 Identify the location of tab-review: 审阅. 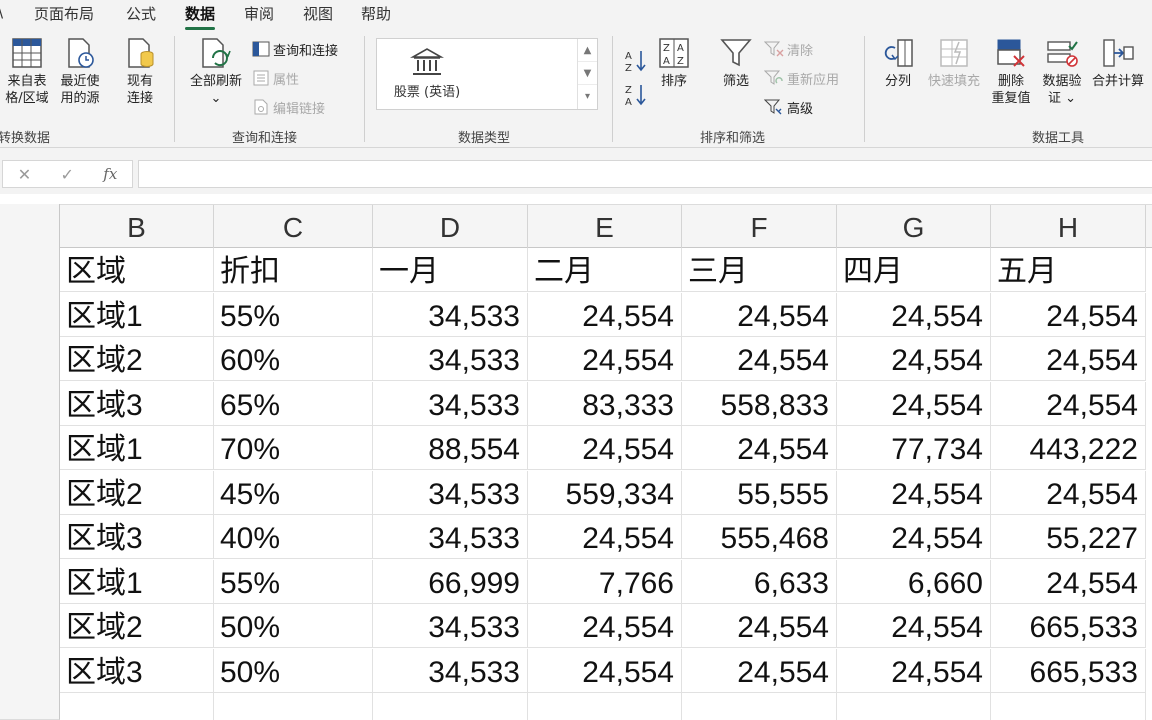
(259, 13).